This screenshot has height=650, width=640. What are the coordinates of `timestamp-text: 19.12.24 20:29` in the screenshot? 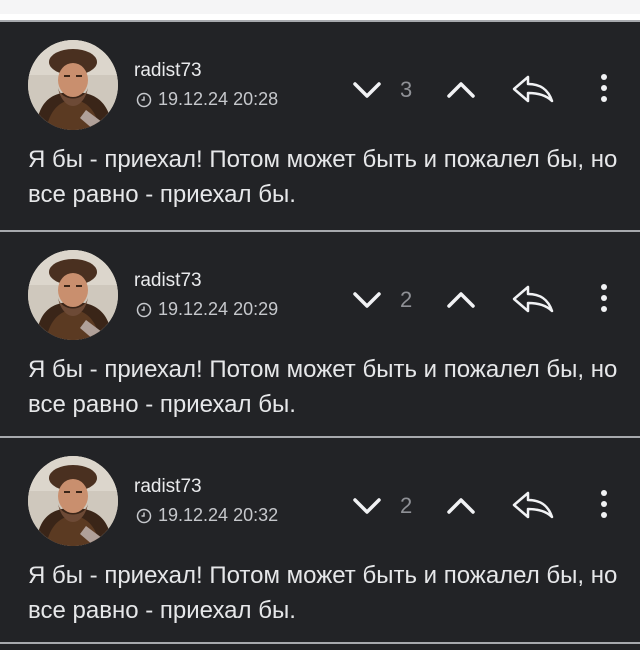 It's located at (218, 309).